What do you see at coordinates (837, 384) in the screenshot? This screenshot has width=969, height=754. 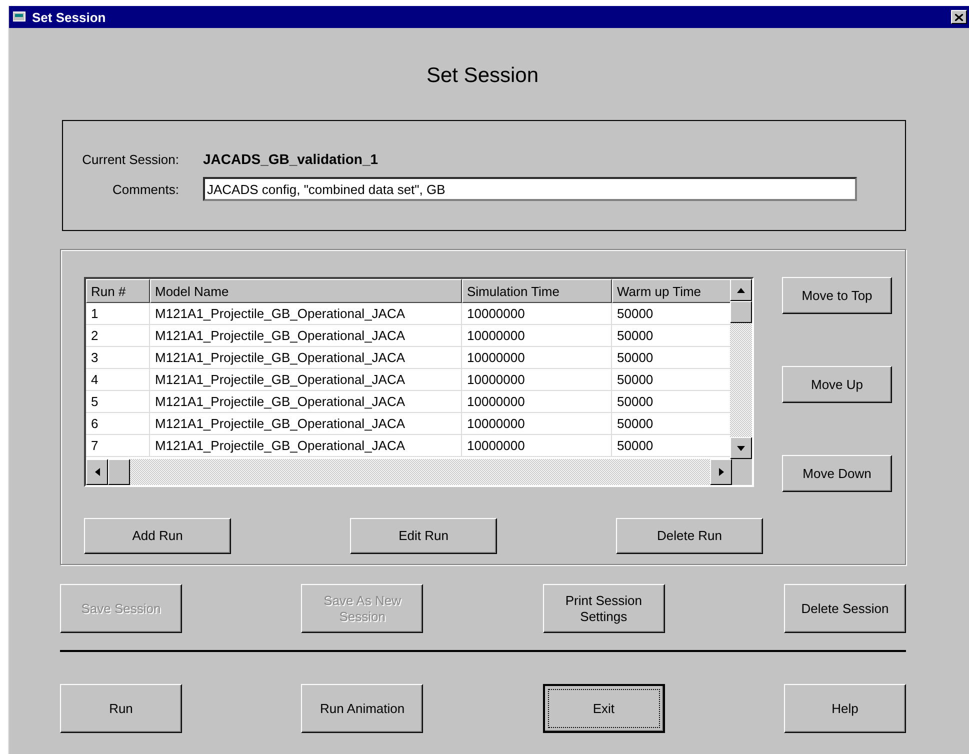 I see `order-button: Move Up` at bounding box center [837, 384].